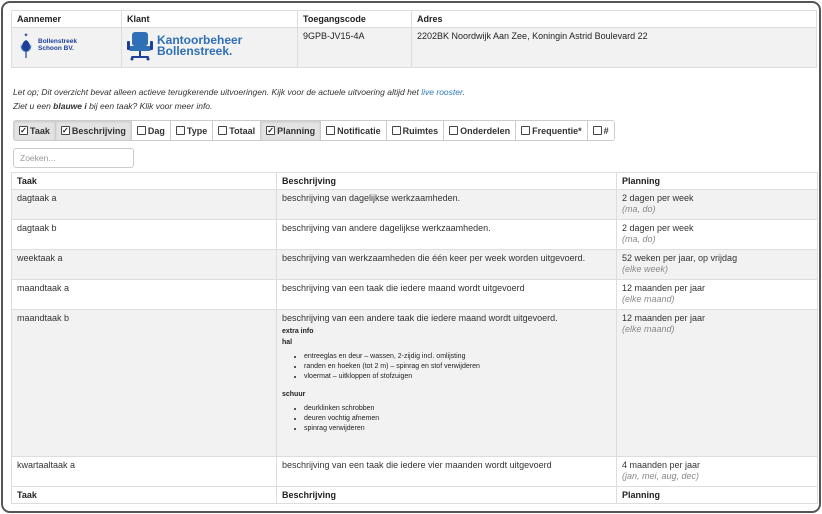  I want to click on toggle-label: Type, so click(197, 130).